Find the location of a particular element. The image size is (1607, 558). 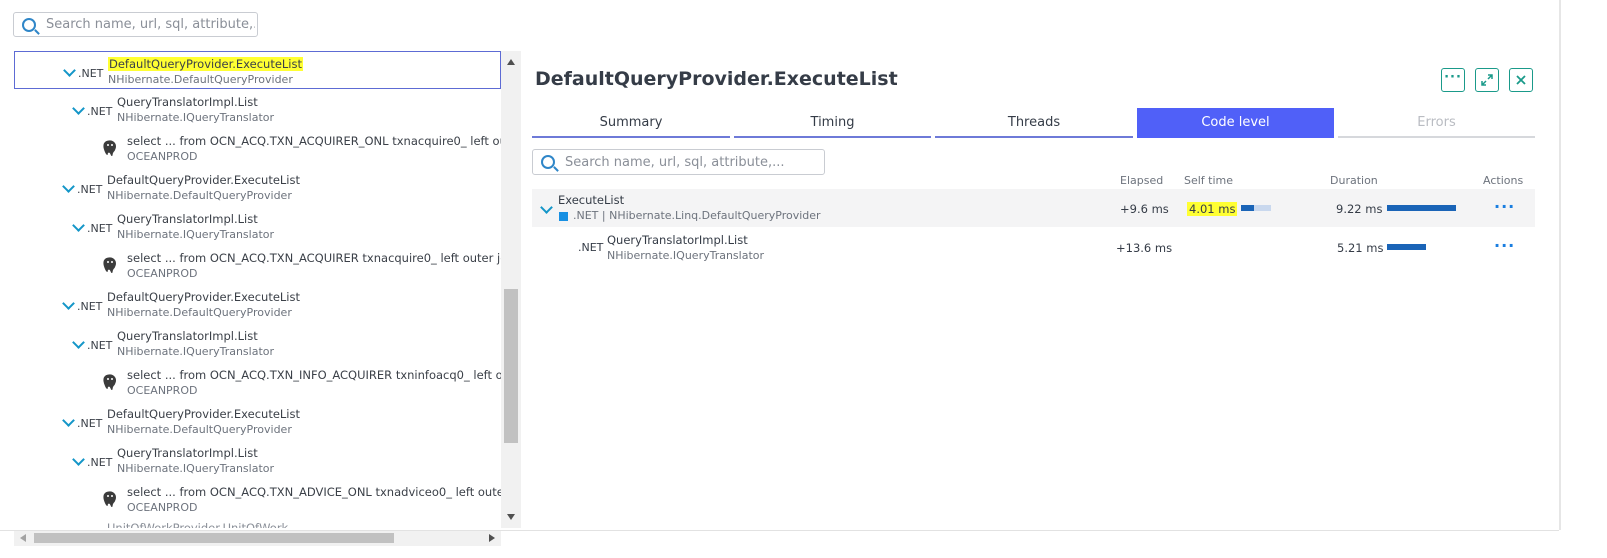

row-duration: 9.22 ms is located at coordinates (1359, 209).